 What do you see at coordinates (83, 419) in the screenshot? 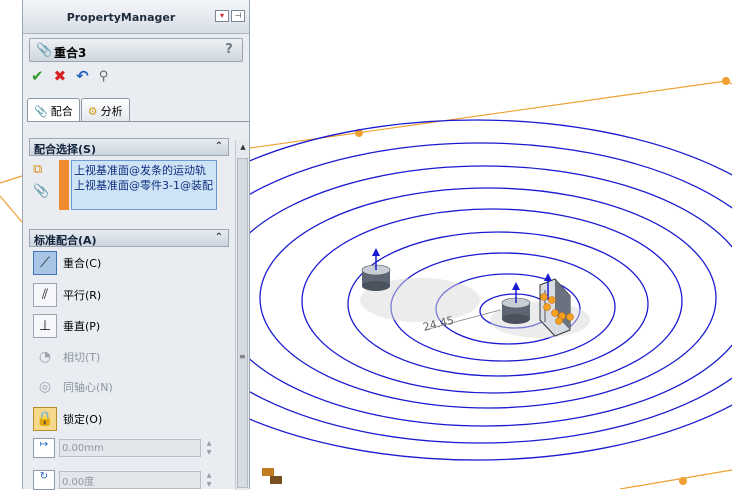
I see `mate-label: 锁定(O)` at bounding box center [83, 419].